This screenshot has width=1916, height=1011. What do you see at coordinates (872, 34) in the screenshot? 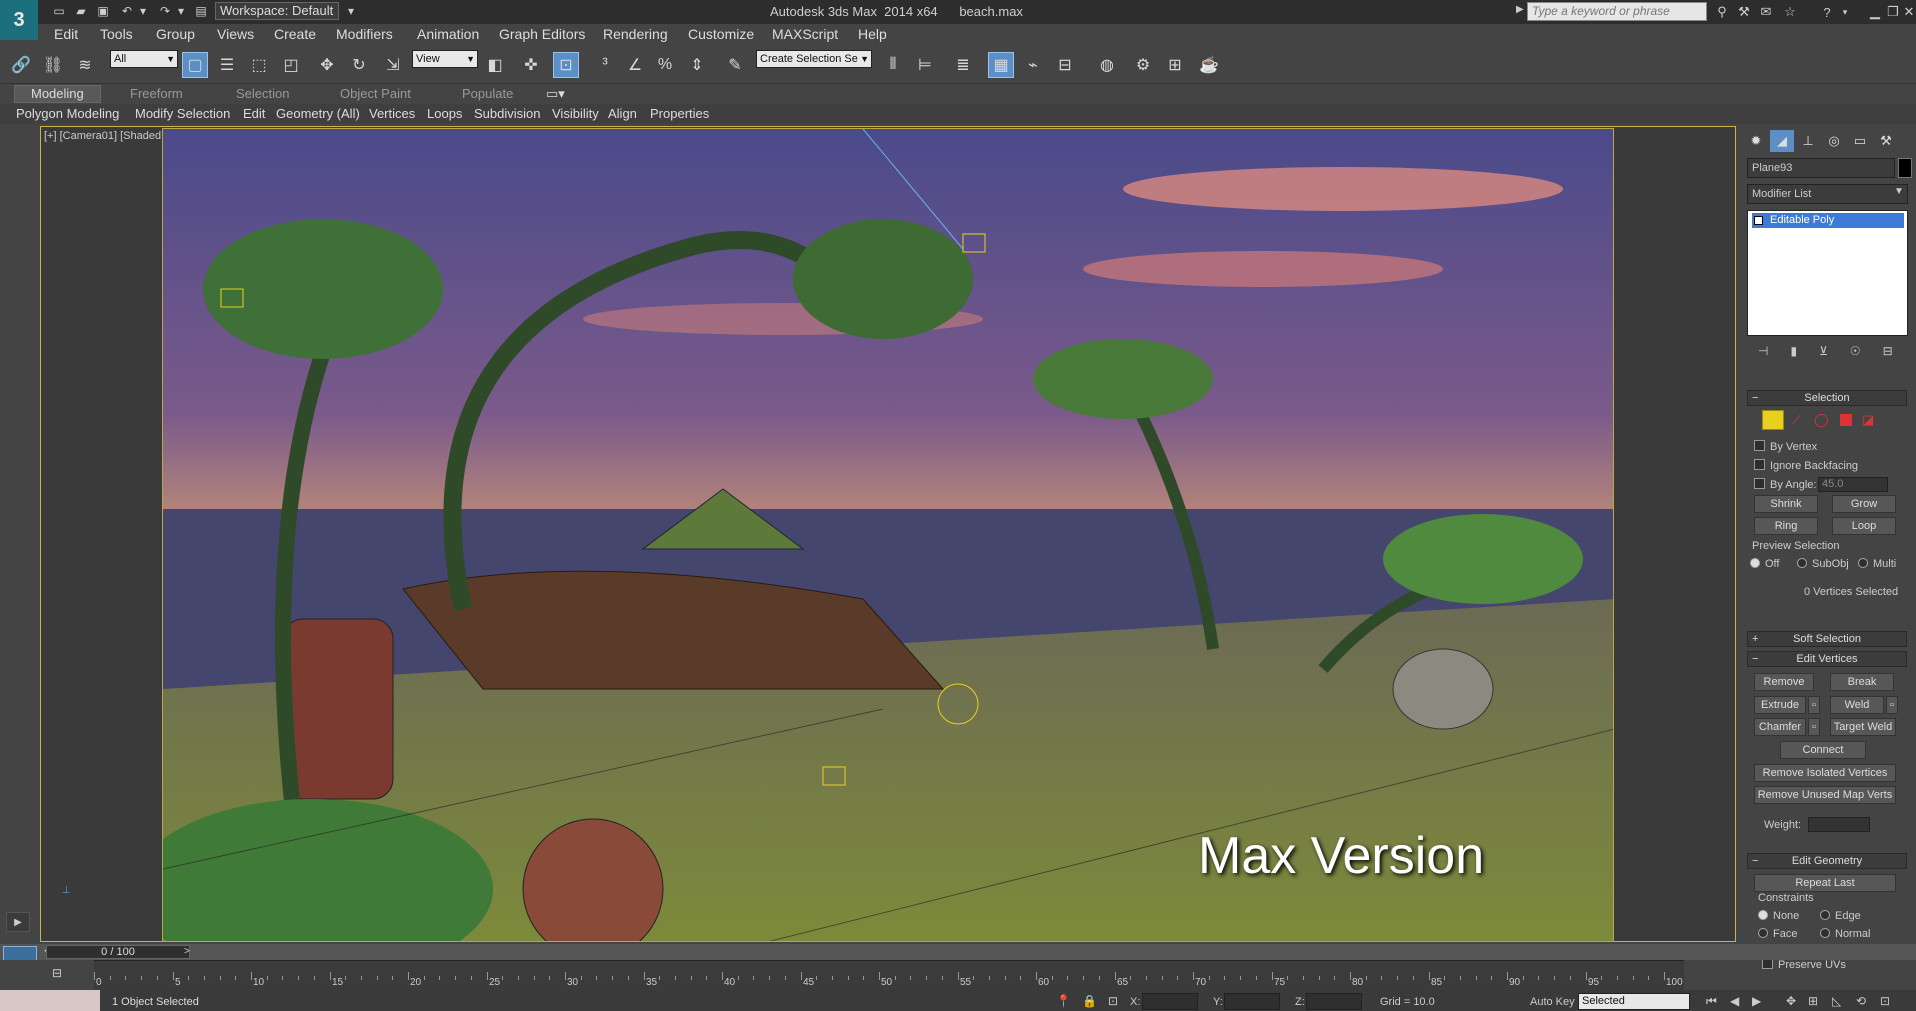
I see `menu-help: Help` at bounding box center [872, 34].